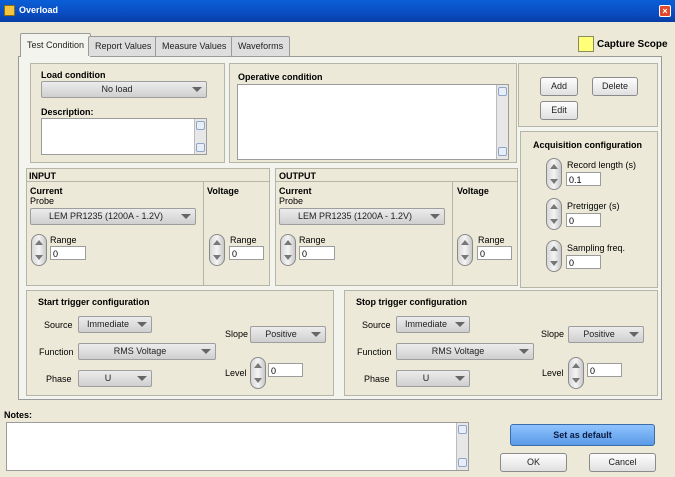  Describe the element at coordinates (559, 86) in the screenshot. I see `add-button: Add` at that location.